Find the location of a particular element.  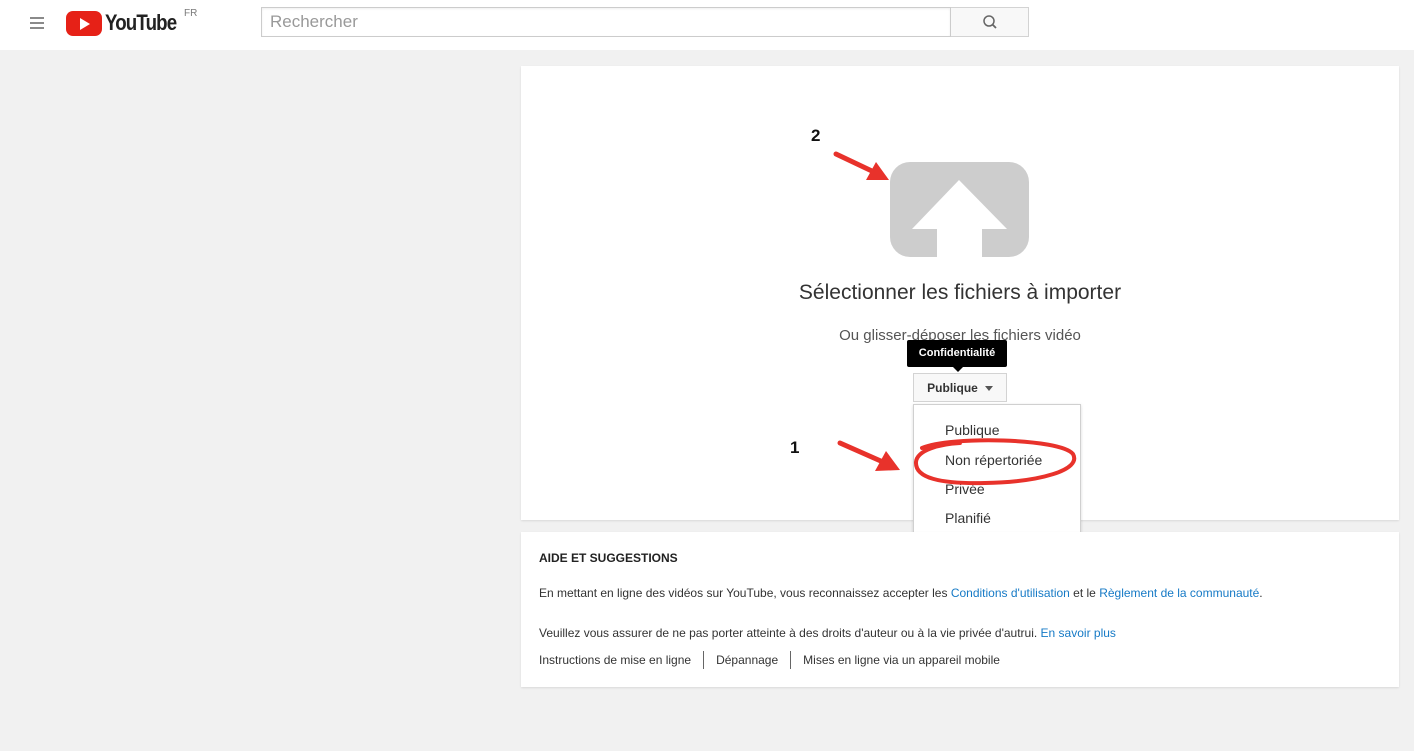

highlight-circle is located at coordinates (995, 462).